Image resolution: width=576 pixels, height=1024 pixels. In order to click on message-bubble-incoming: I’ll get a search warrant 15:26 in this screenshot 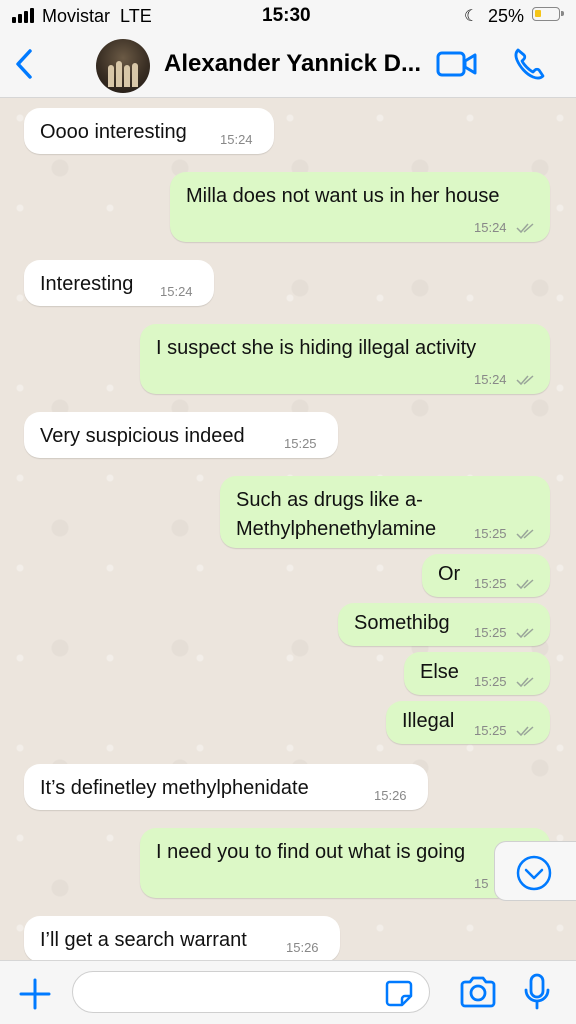, I will do `click(182, 938)`.